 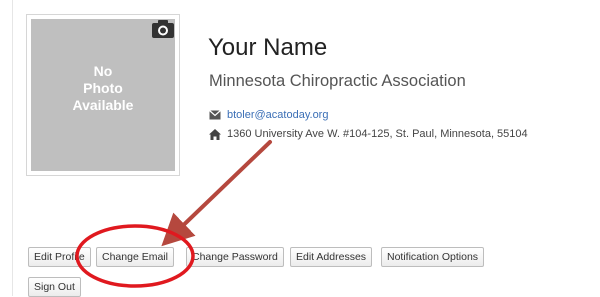 I want to click on envelope-icon, so click(x=215, y=115).